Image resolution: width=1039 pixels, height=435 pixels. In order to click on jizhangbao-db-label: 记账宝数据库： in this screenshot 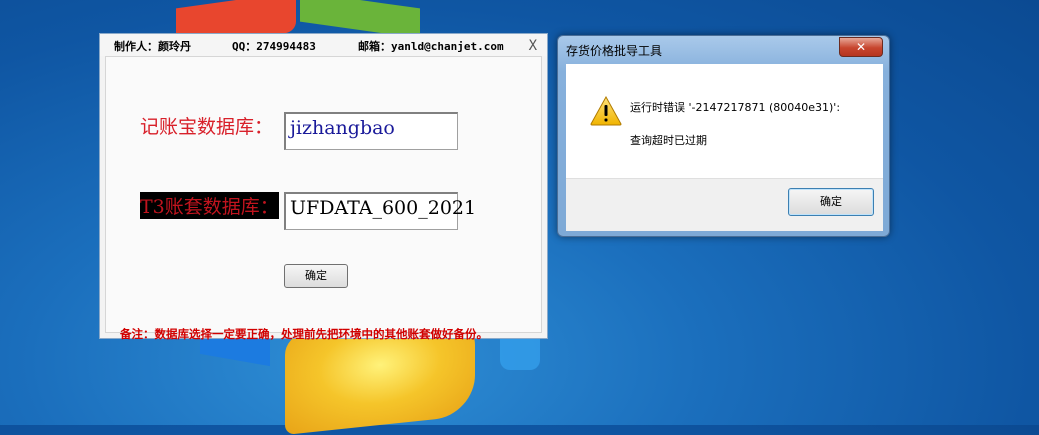, I will do `click(207, 127)`.